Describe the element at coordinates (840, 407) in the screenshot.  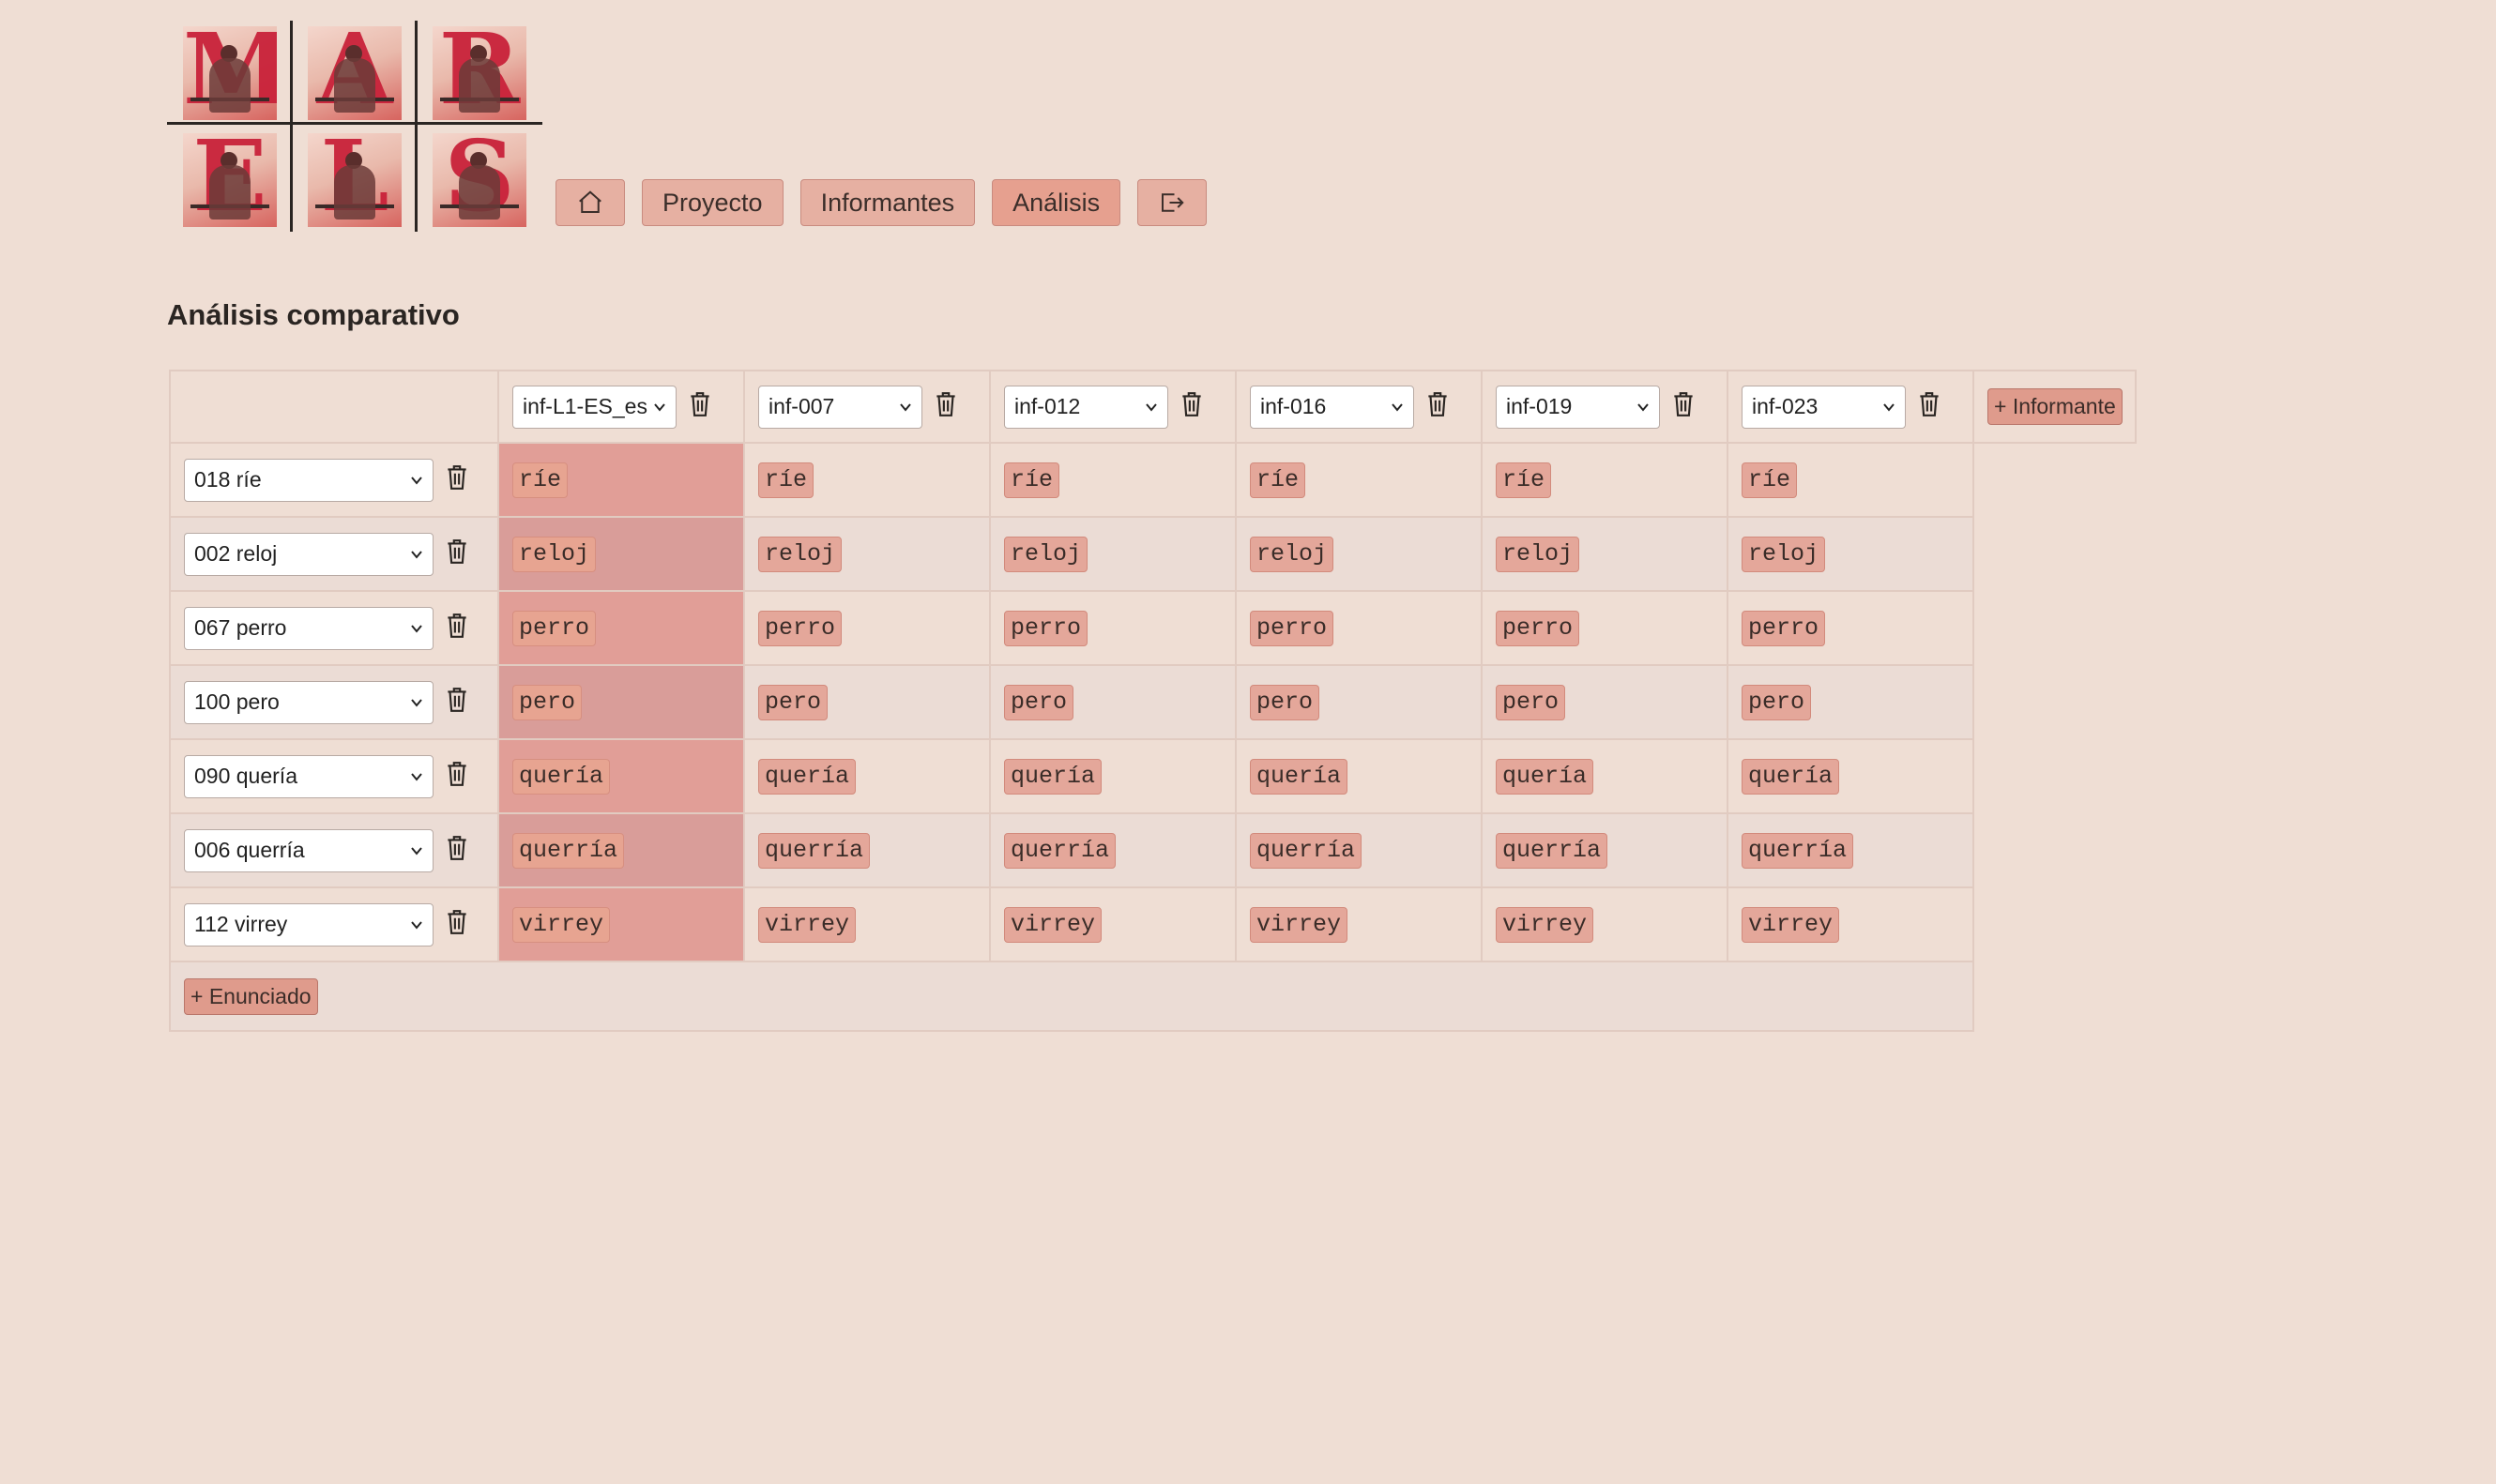
I see `informant-select: inf-007` at that location.